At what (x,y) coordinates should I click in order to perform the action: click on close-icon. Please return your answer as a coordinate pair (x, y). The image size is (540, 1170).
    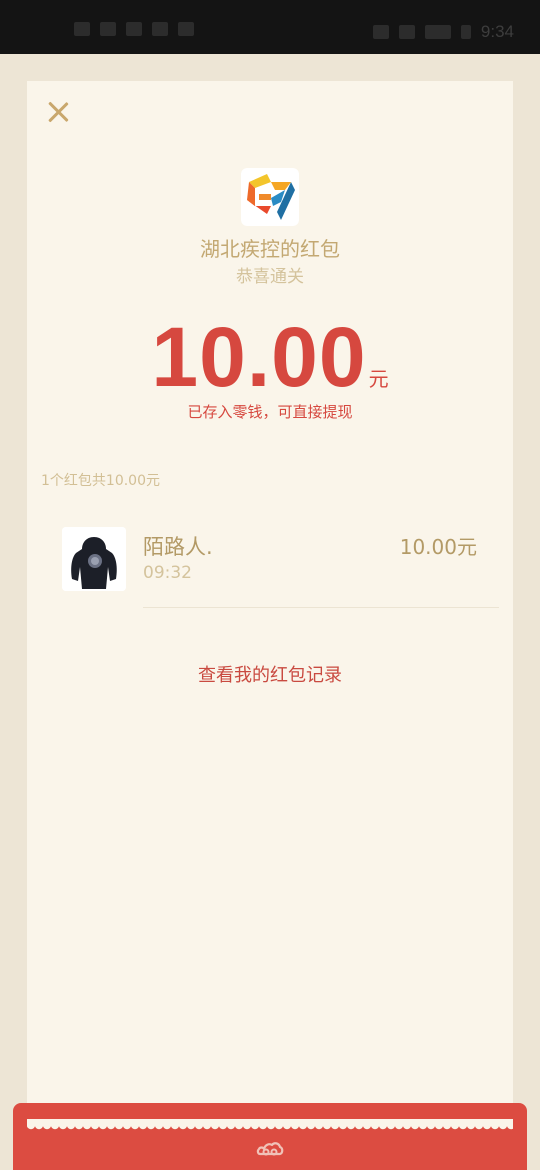
    Looking at the image, I should click on (58, 112).